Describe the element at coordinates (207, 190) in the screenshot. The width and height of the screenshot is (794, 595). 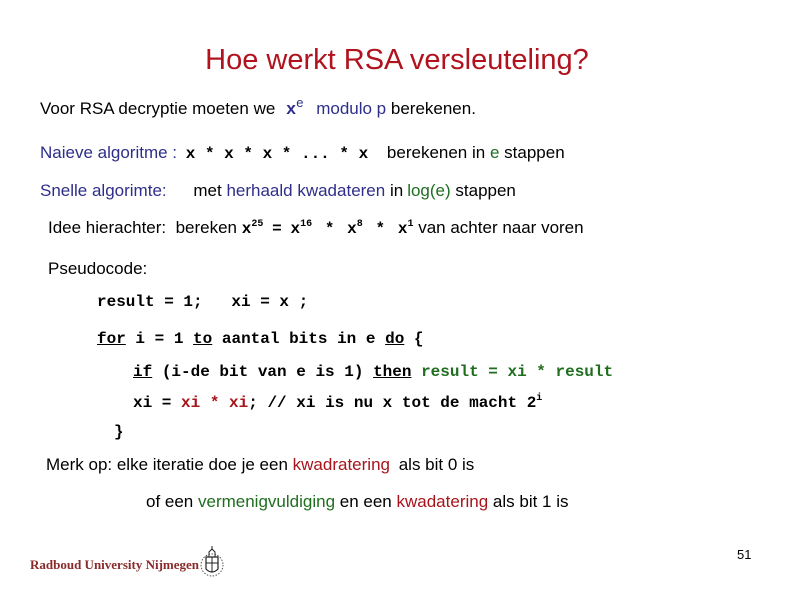
I see `fast-text-a: met` at that location.